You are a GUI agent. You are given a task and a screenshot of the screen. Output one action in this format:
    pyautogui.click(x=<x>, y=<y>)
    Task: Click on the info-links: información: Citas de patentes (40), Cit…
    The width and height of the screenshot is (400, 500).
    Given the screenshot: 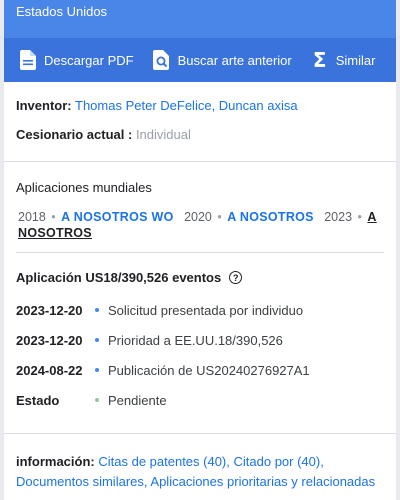 What is the action you would take?
    pyautogui.click(x=201, y=472)
    